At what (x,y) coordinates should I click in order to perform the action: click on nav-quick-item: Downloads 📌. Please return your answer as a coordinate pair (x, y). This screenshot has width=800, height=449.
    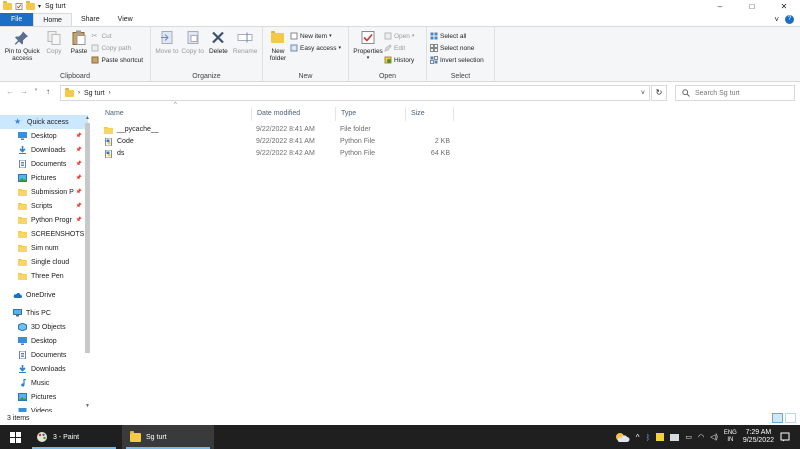
    Looking at the image, I should click on (44, 150).